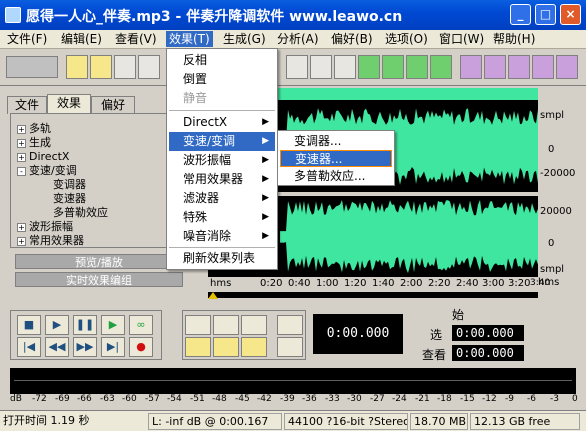  What do you see at coordinates (495, 67) in the screenshot?
I see `grid-view-icon` at bounding box center [495, 67].